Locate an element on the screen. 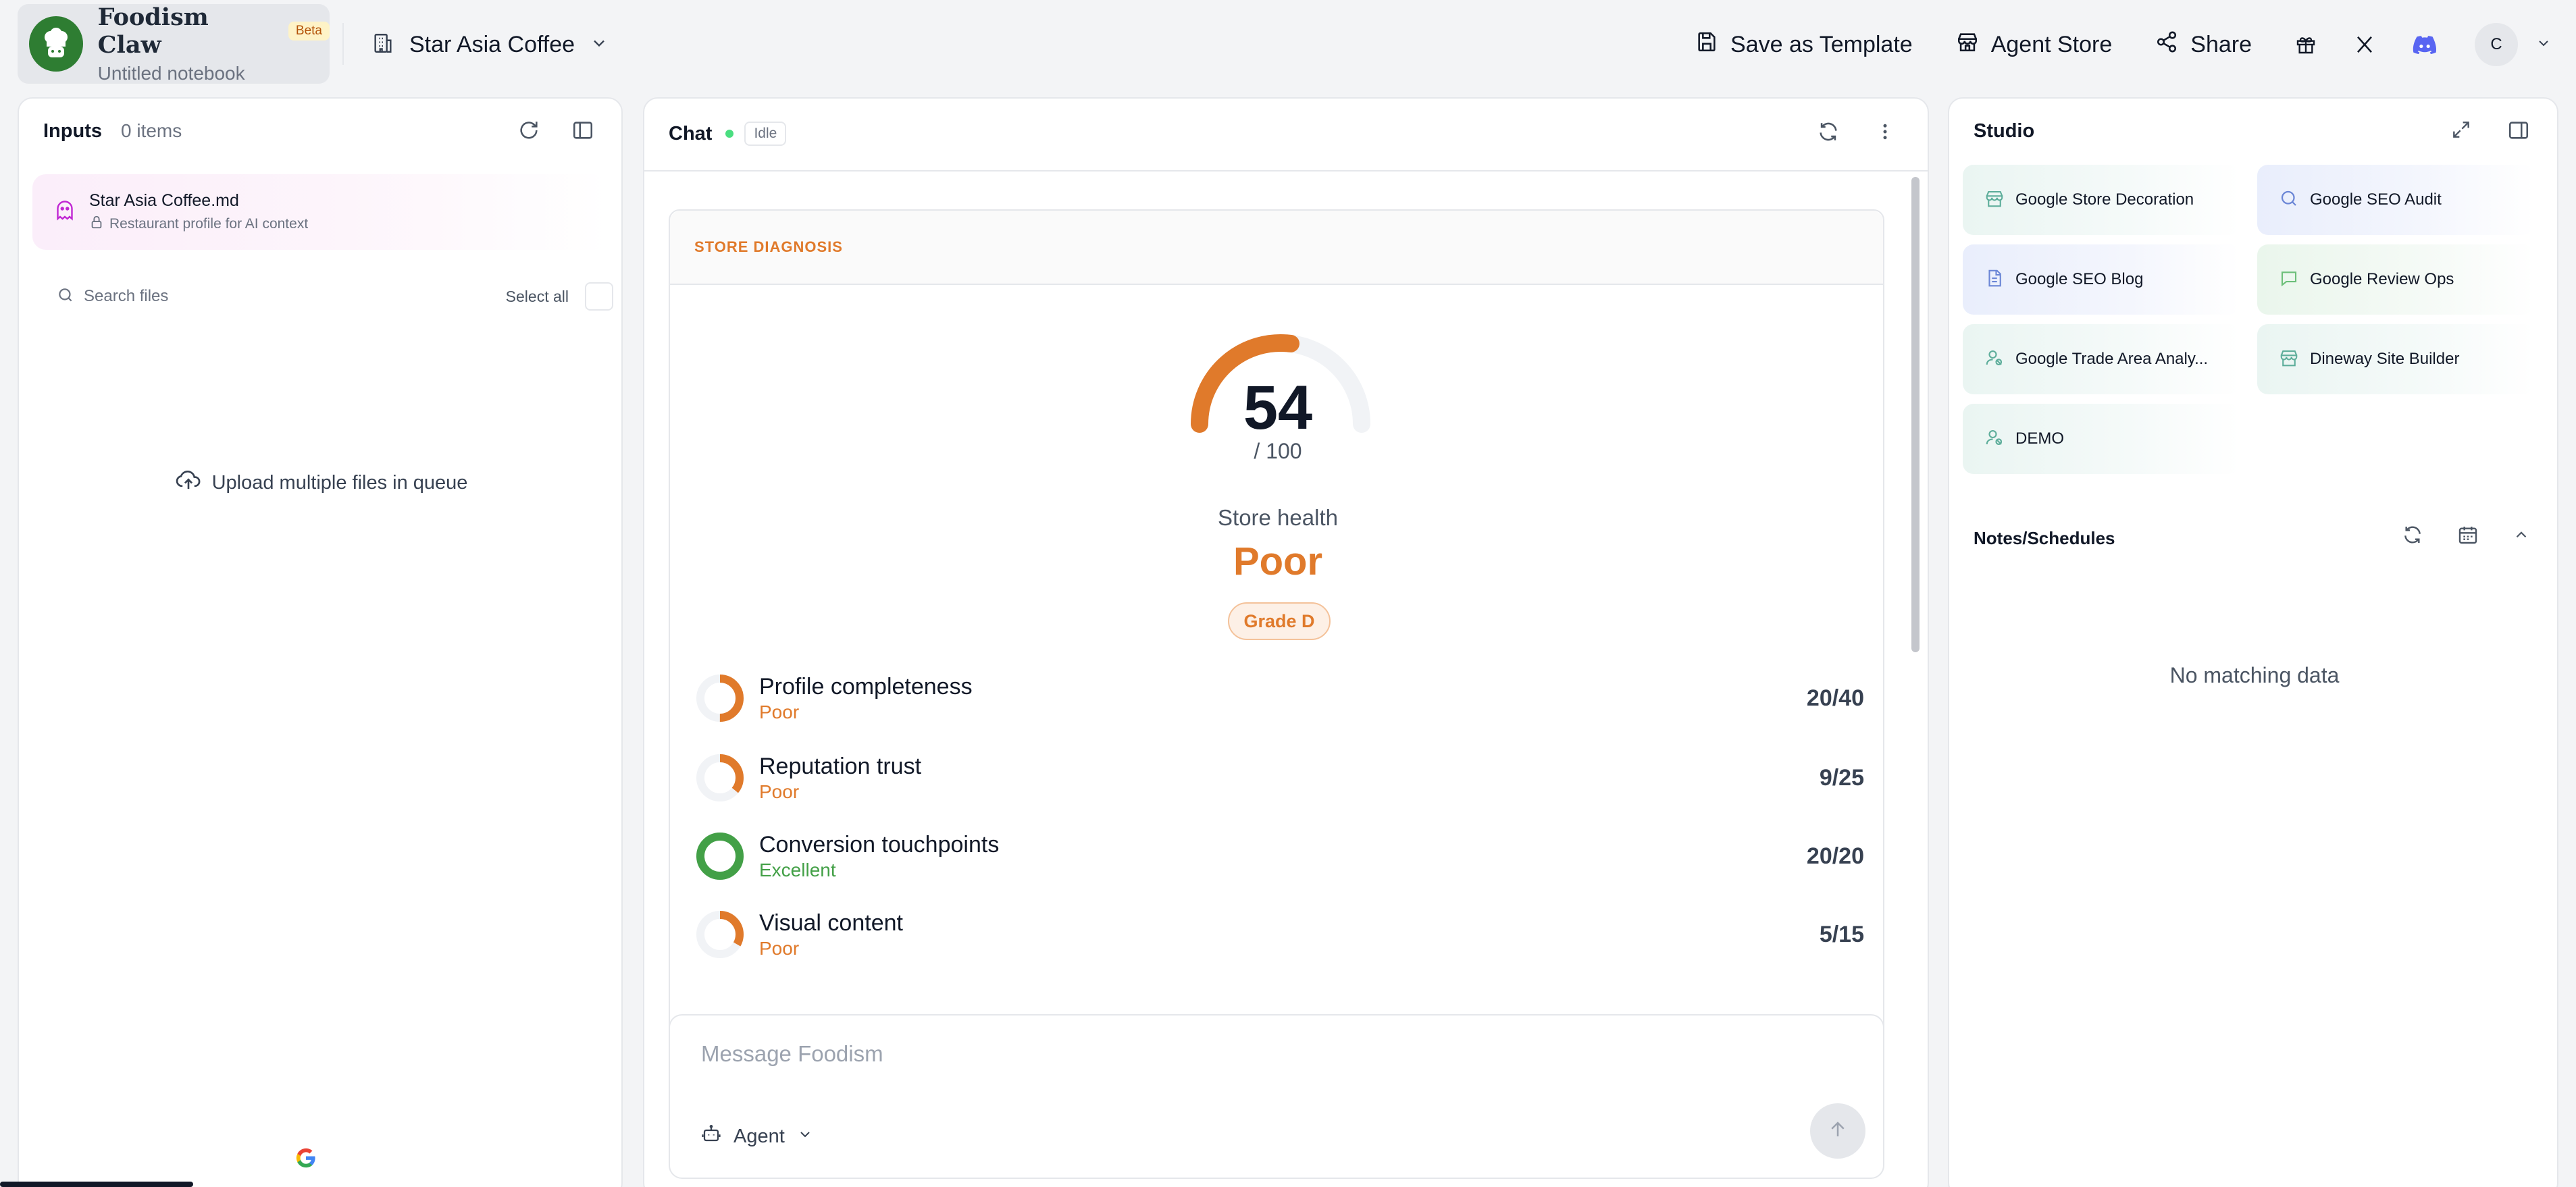  google-icon is located at coordinates (305, 1159).